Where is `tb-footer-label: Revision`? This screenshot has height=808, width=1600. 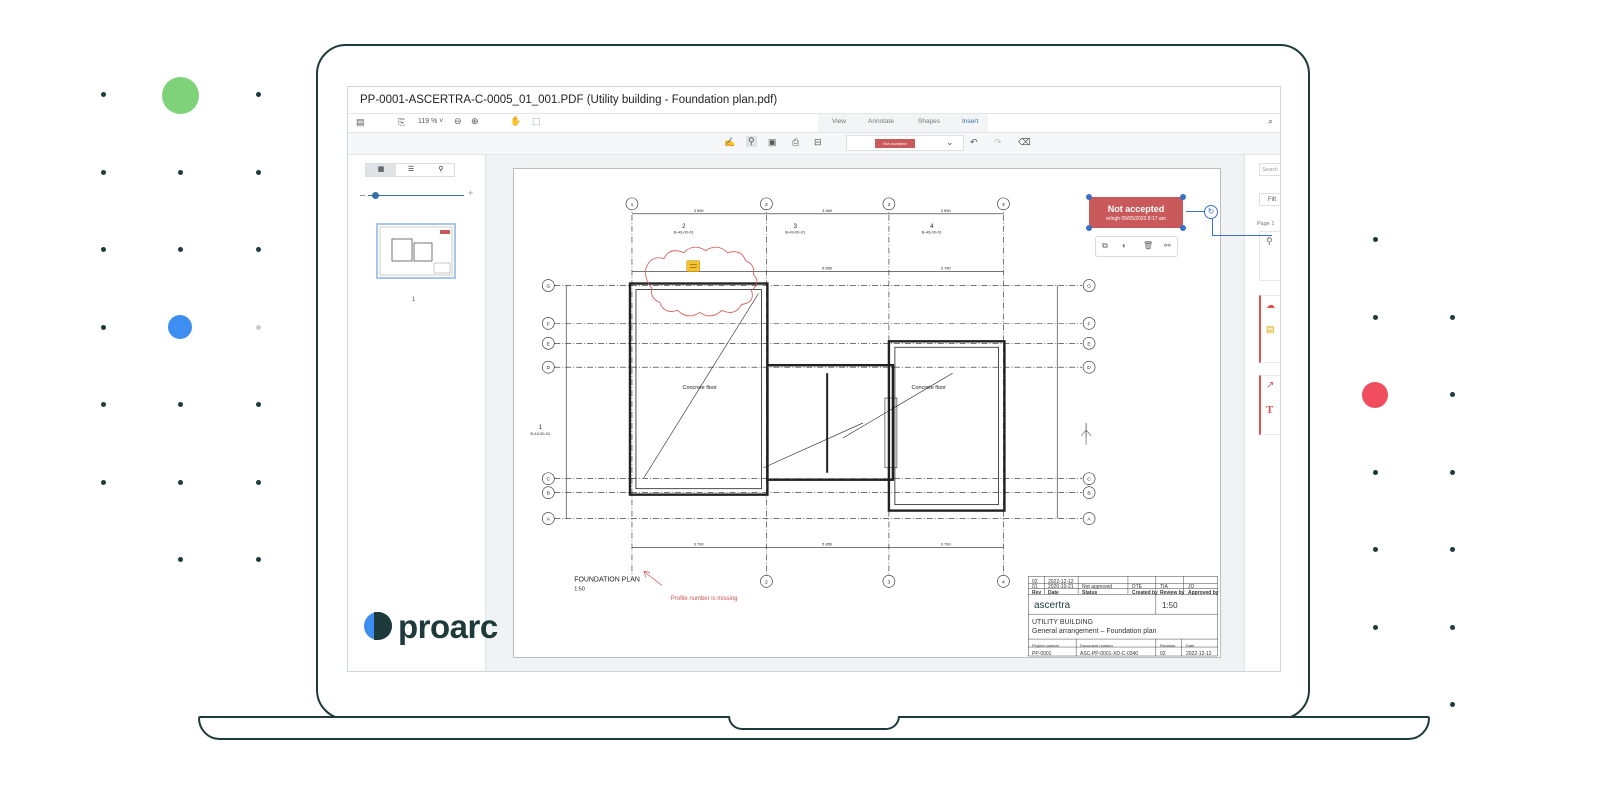 tb-footer-label: Revision is located at coordinates (1168, 645).